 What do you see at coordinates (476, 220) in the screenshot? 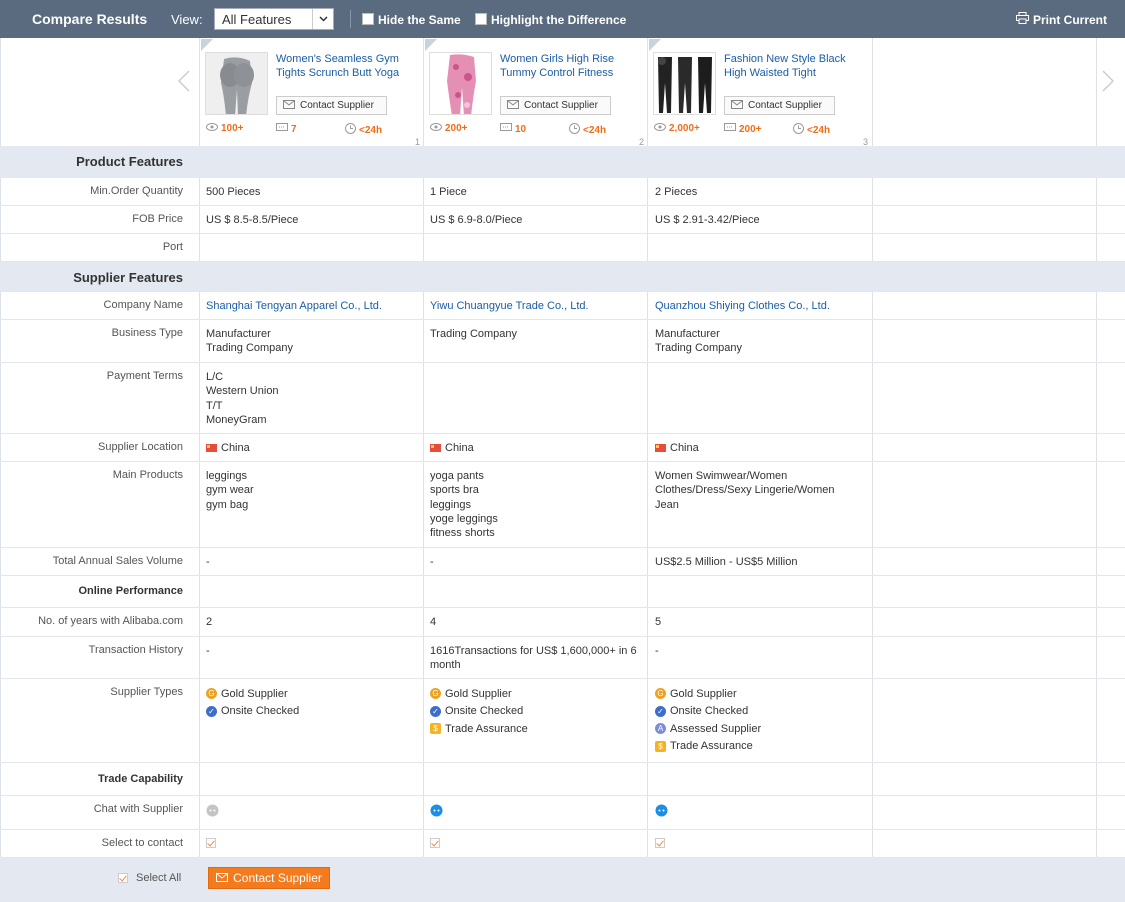
I see `cell-value: US $ 6.9-8.0/Piece` at bounding box center [476, 220].